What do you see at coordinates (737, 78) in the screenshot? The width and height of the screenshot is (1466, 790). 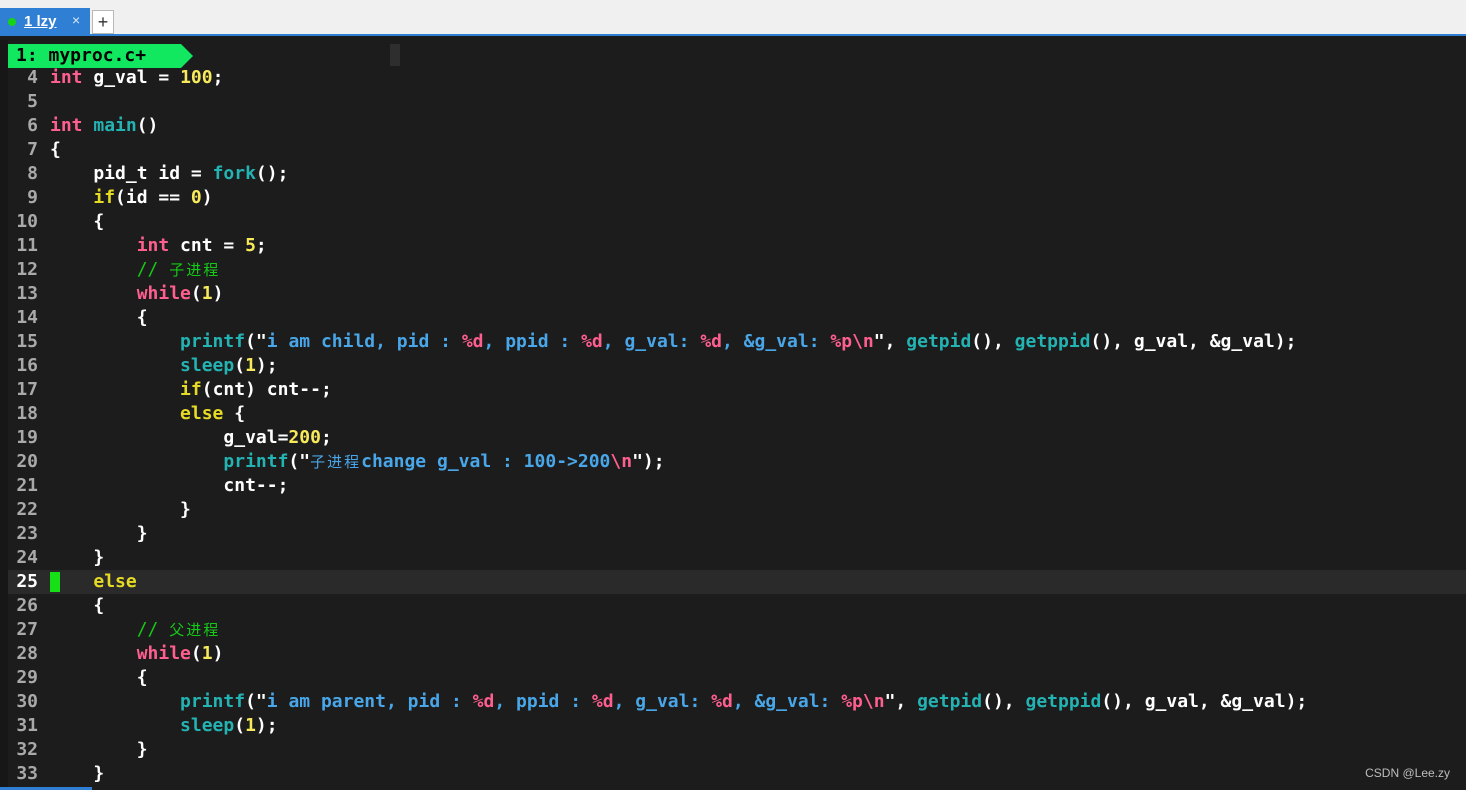 I see `code-line: 4 int g_val = 100;` at bounding box center [737, 78].